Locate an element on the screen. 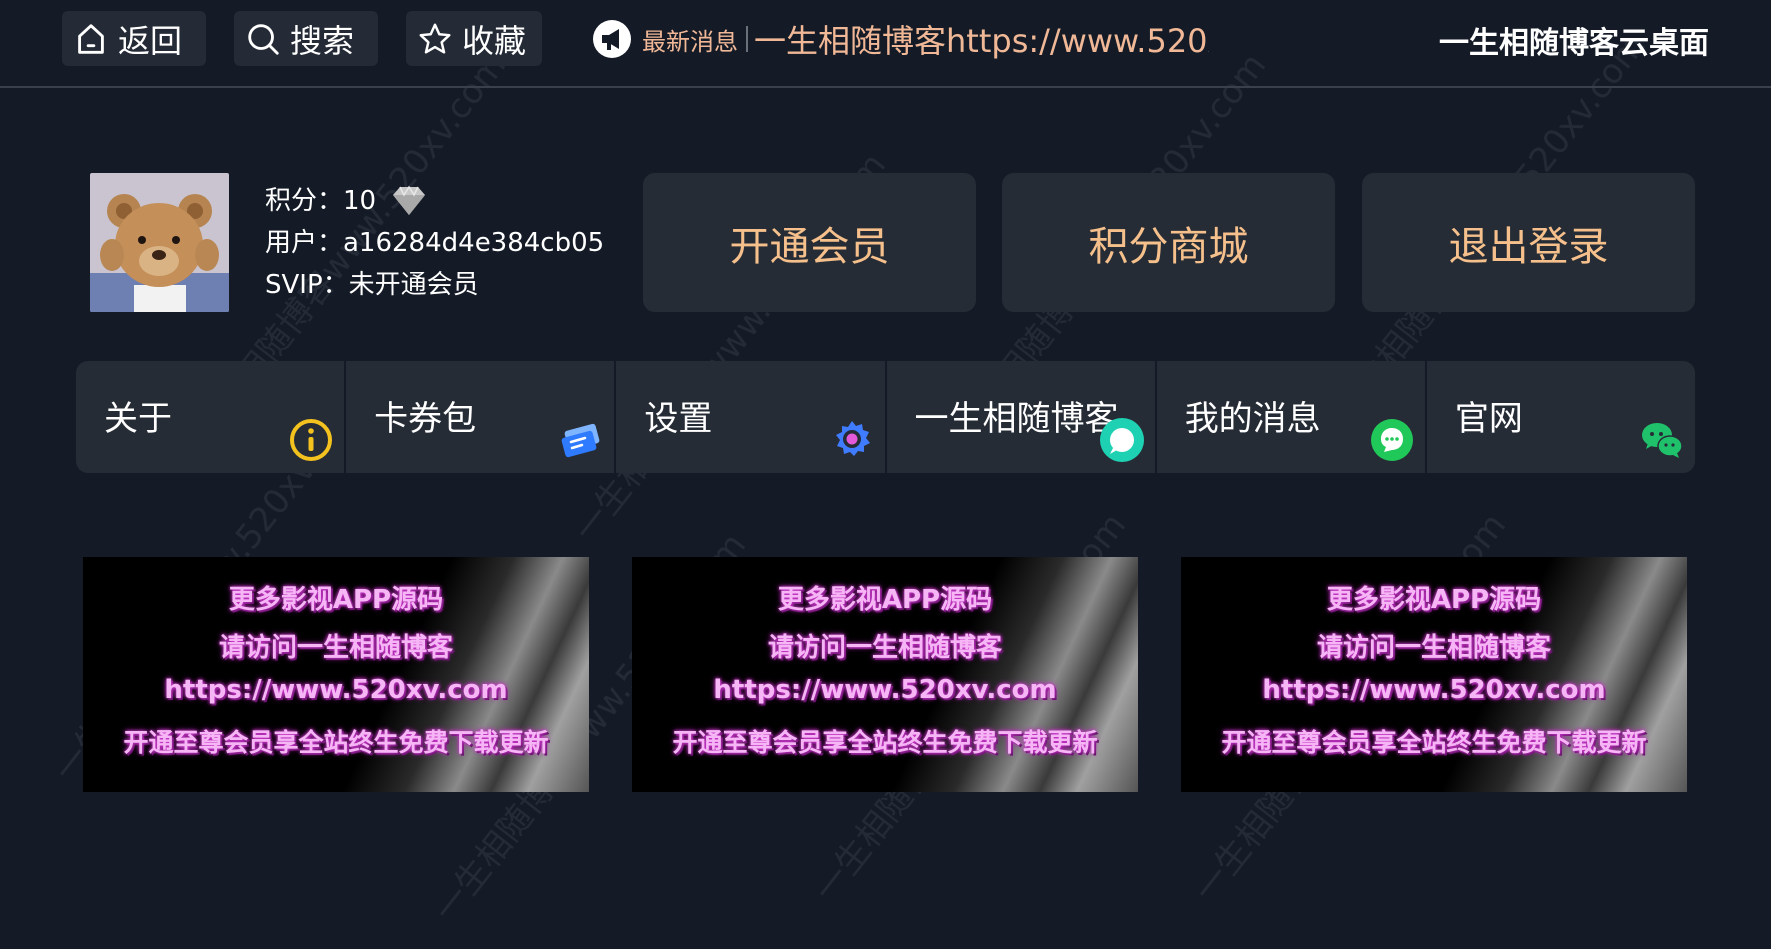 The height and width of the screenshot is (949, 1771). svip-row: SVIP：未开通会员 is located at coordinates (372, 285).